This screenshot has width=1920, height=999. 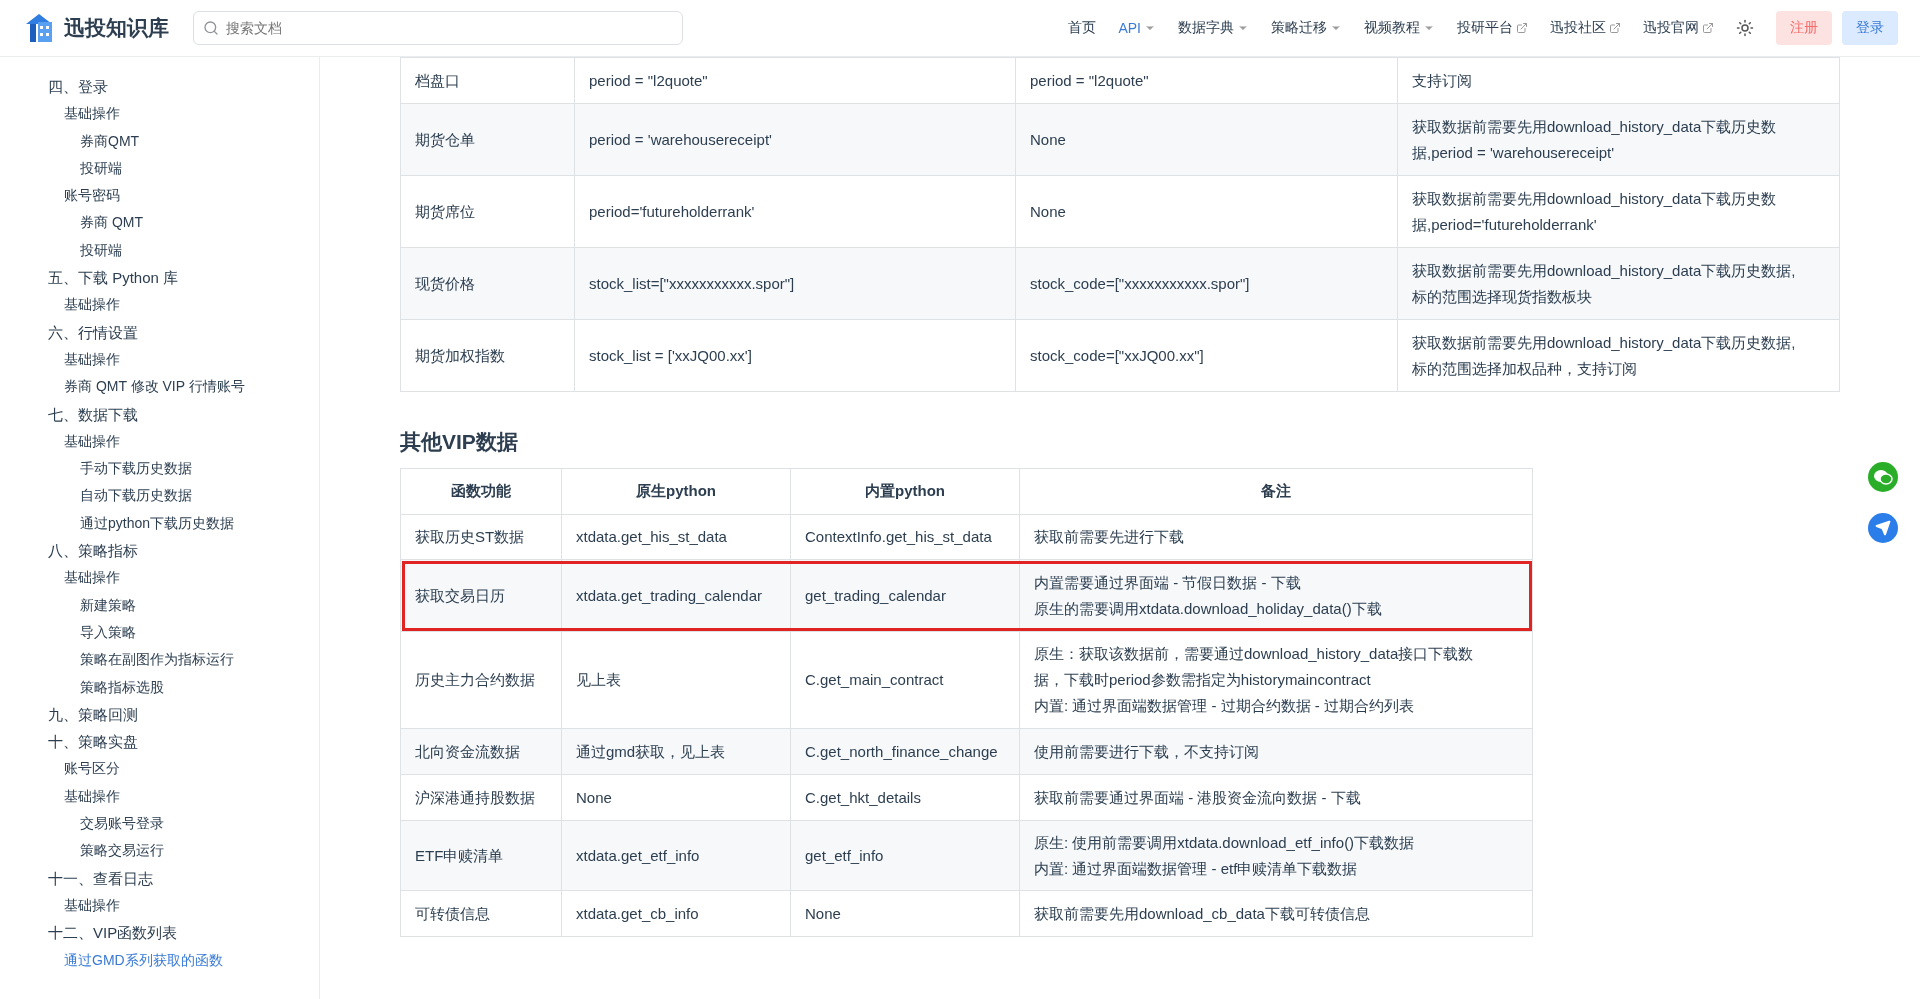 What do you see at coordinates (676, 855) in the screenshot?
I see `table-cell: xtdata.get_etf_info` at bounding box center [676, 855].